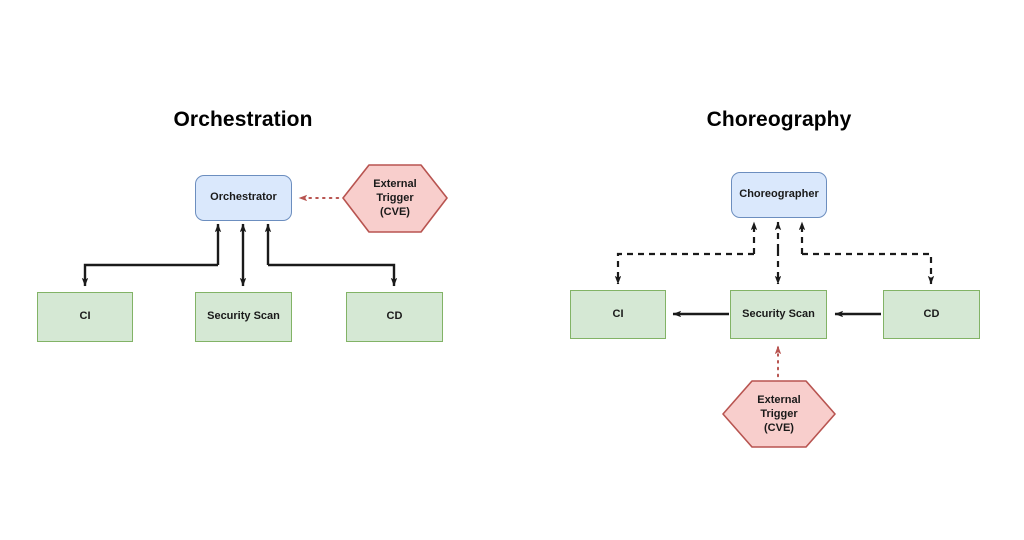  I want to click on edge-orchestrator-ci, so click(151, 255).